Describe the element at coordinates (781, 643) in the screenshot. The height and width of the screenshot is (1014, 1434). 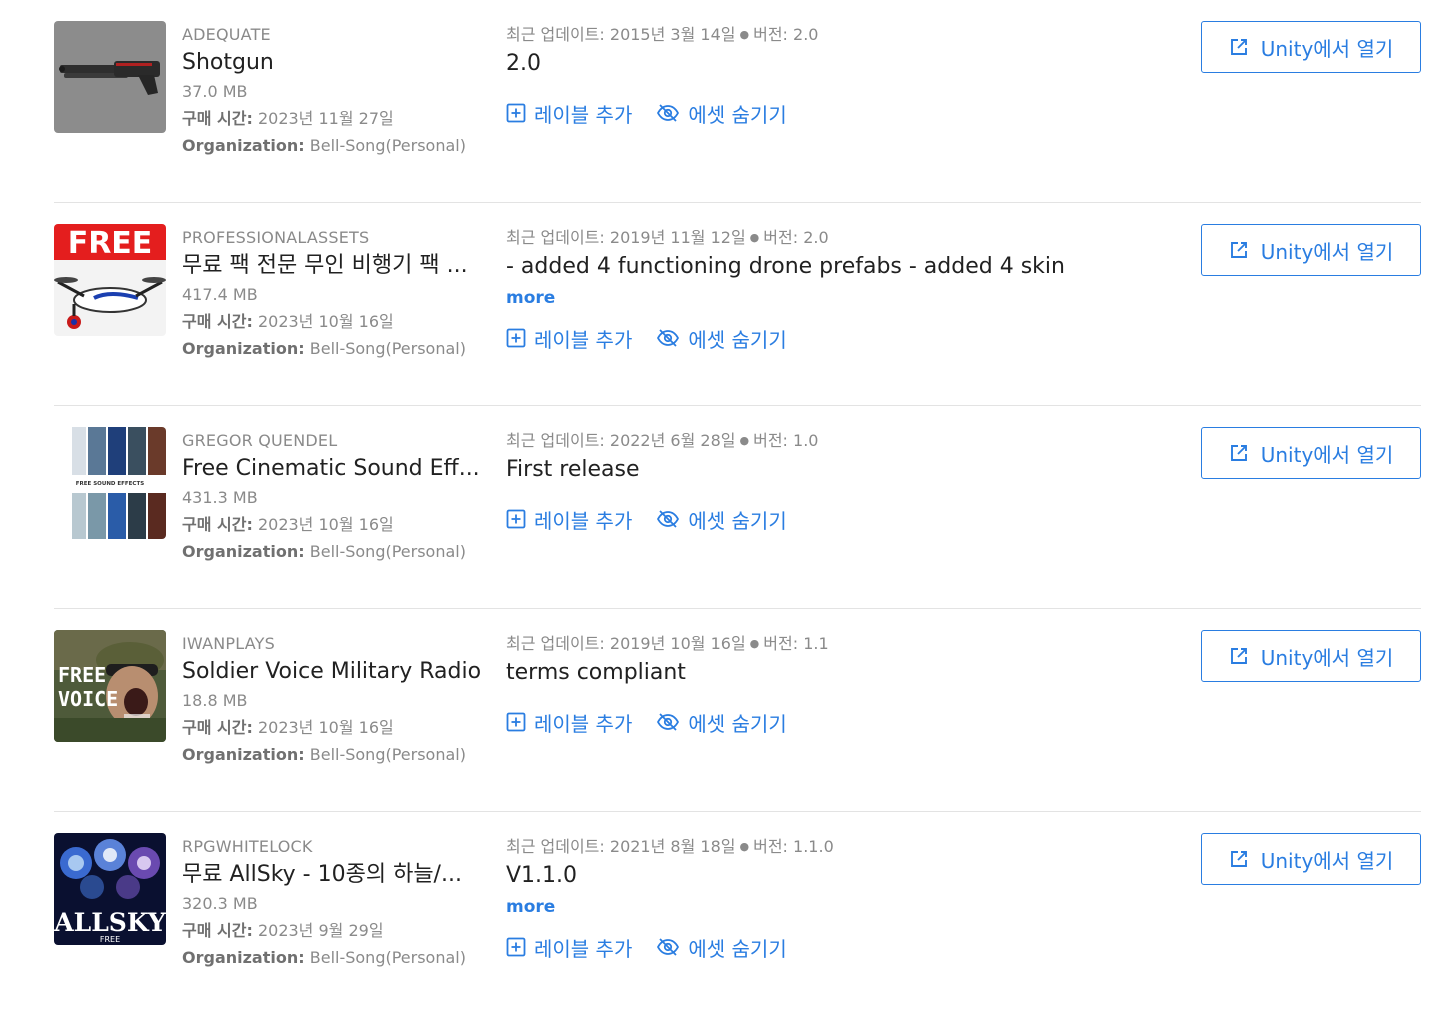
I see `version-label: 버전:` at that location.